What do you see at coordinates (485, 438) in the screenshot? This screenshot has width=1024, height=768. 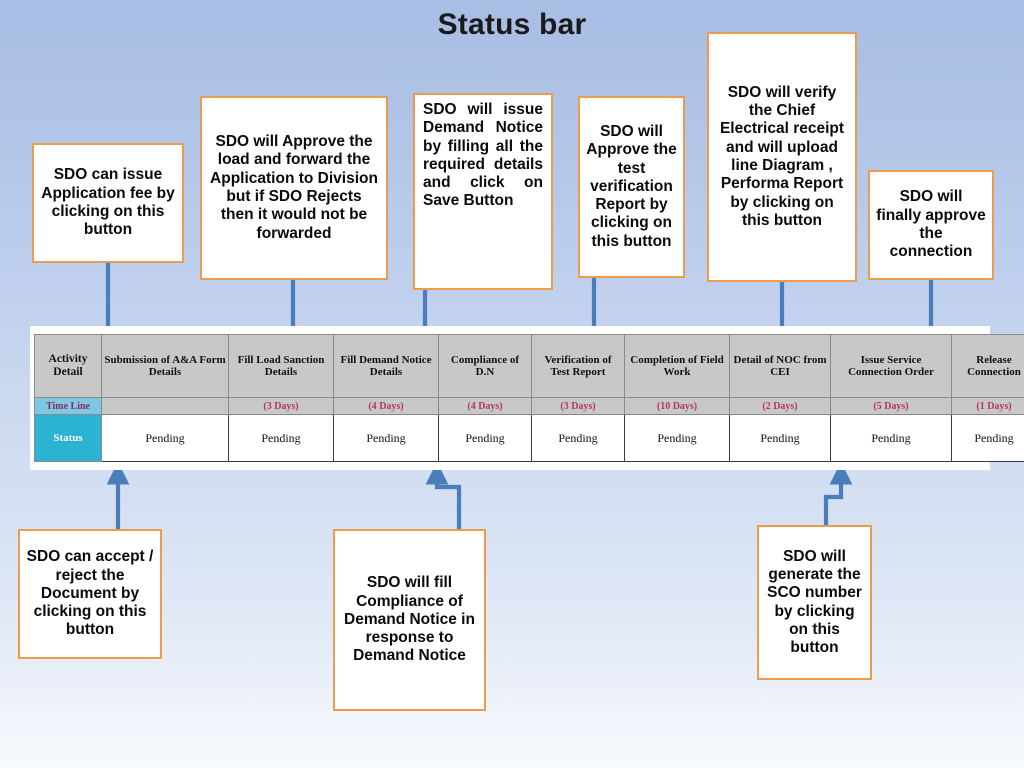 I see `status-col-4: Pending` at bounding box center [485, 438].